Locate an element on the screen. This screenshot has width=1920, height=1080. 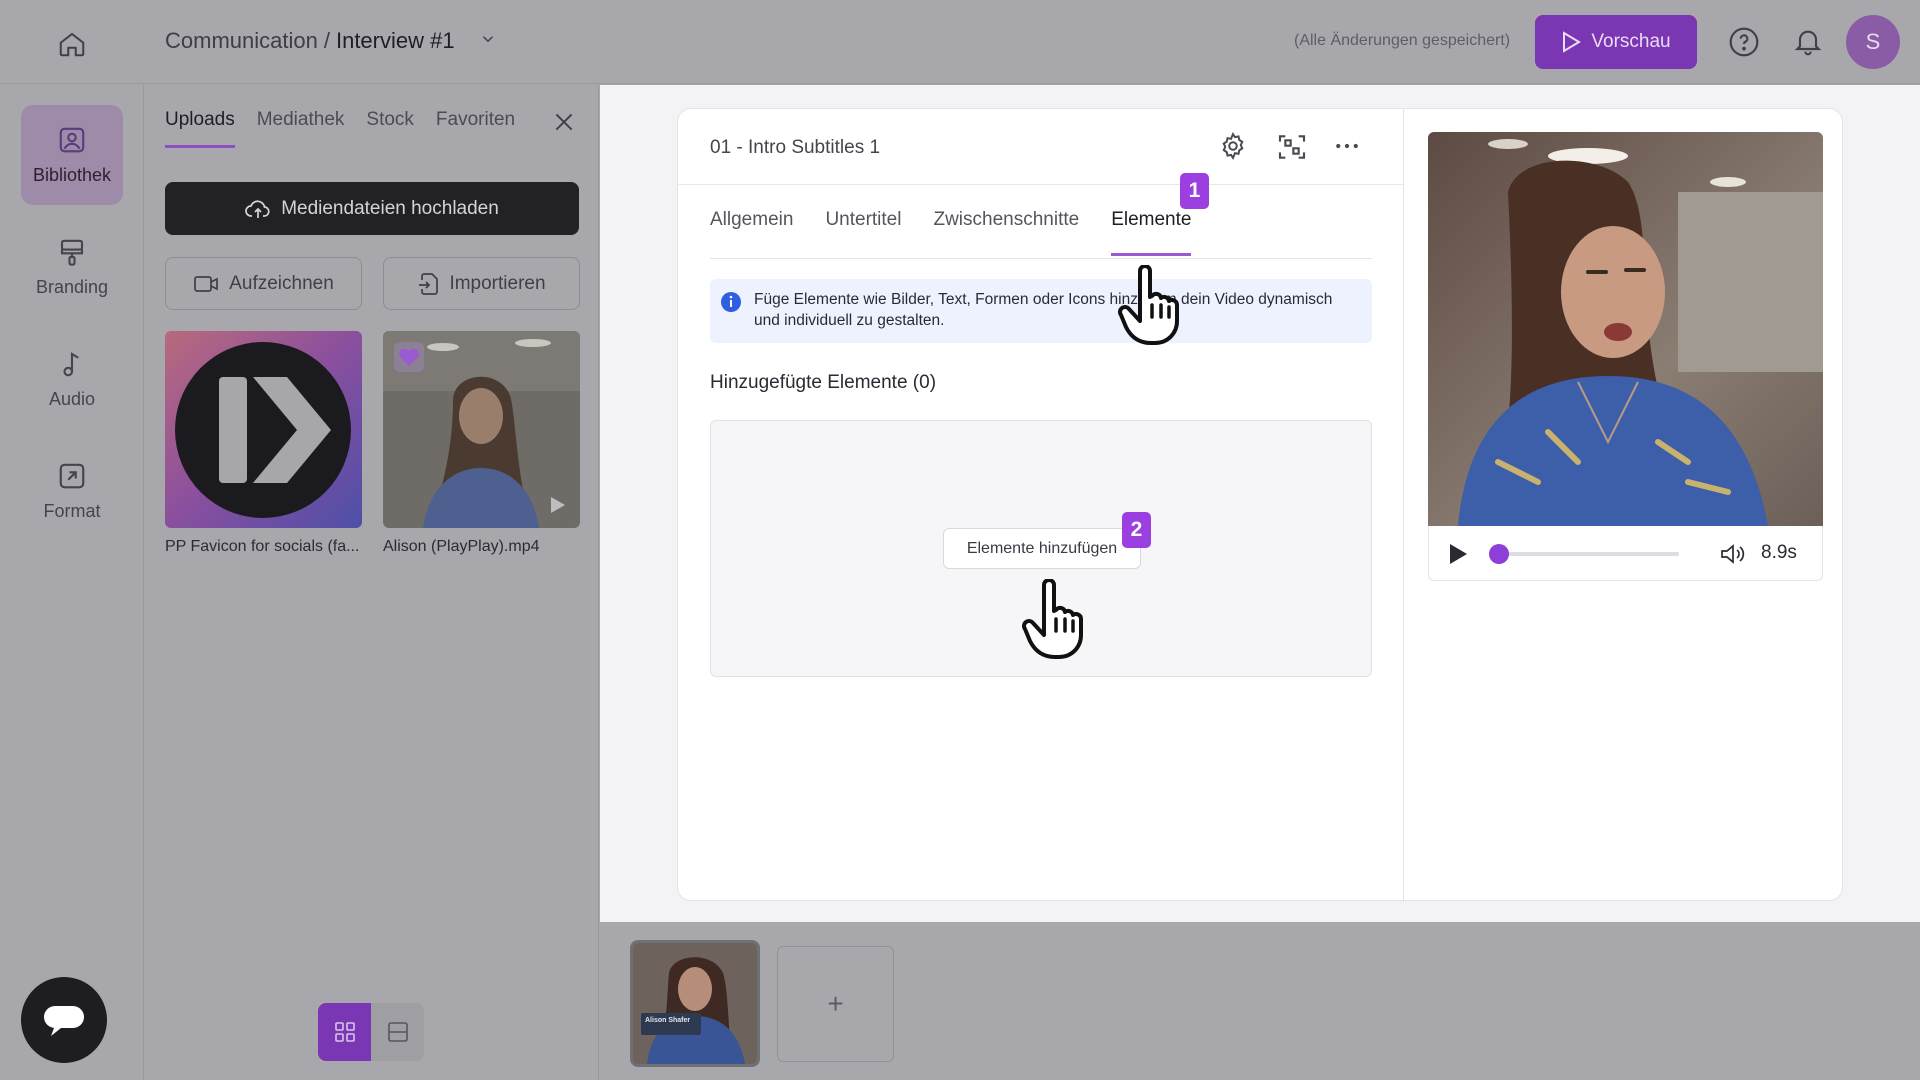
music-note-icon is located at coordinates (71, 363).